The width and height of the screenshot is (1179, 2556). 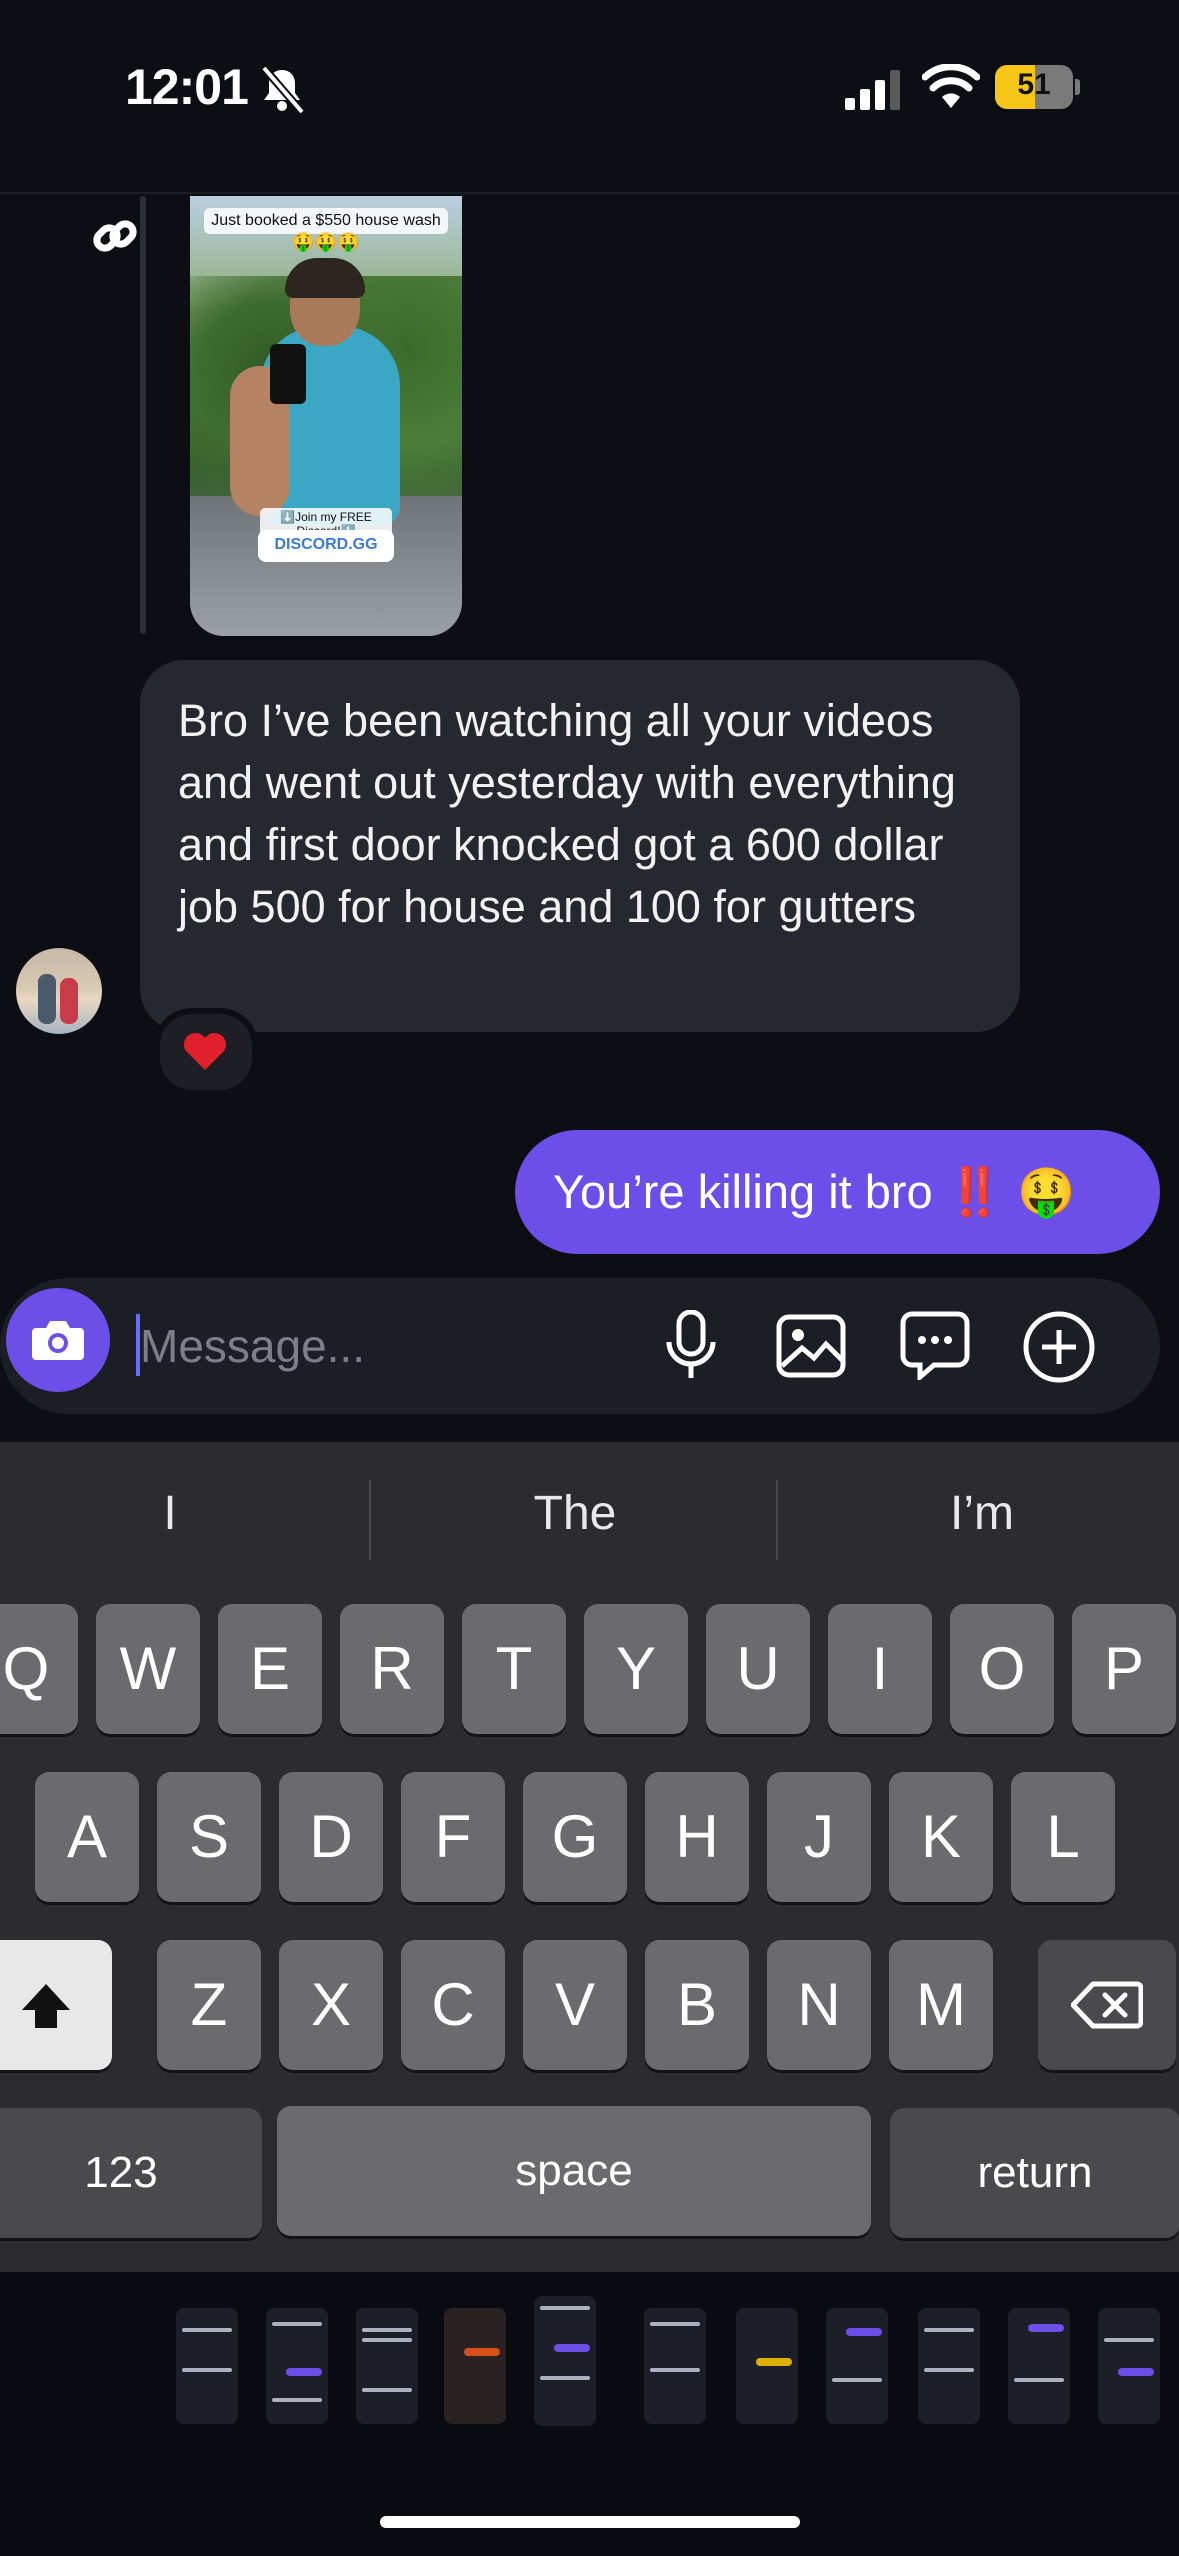 What do you see at coordinates (575, 1513) in the screenshot?
I see `suggestion-2: The` at bounding box center [575, 1513].